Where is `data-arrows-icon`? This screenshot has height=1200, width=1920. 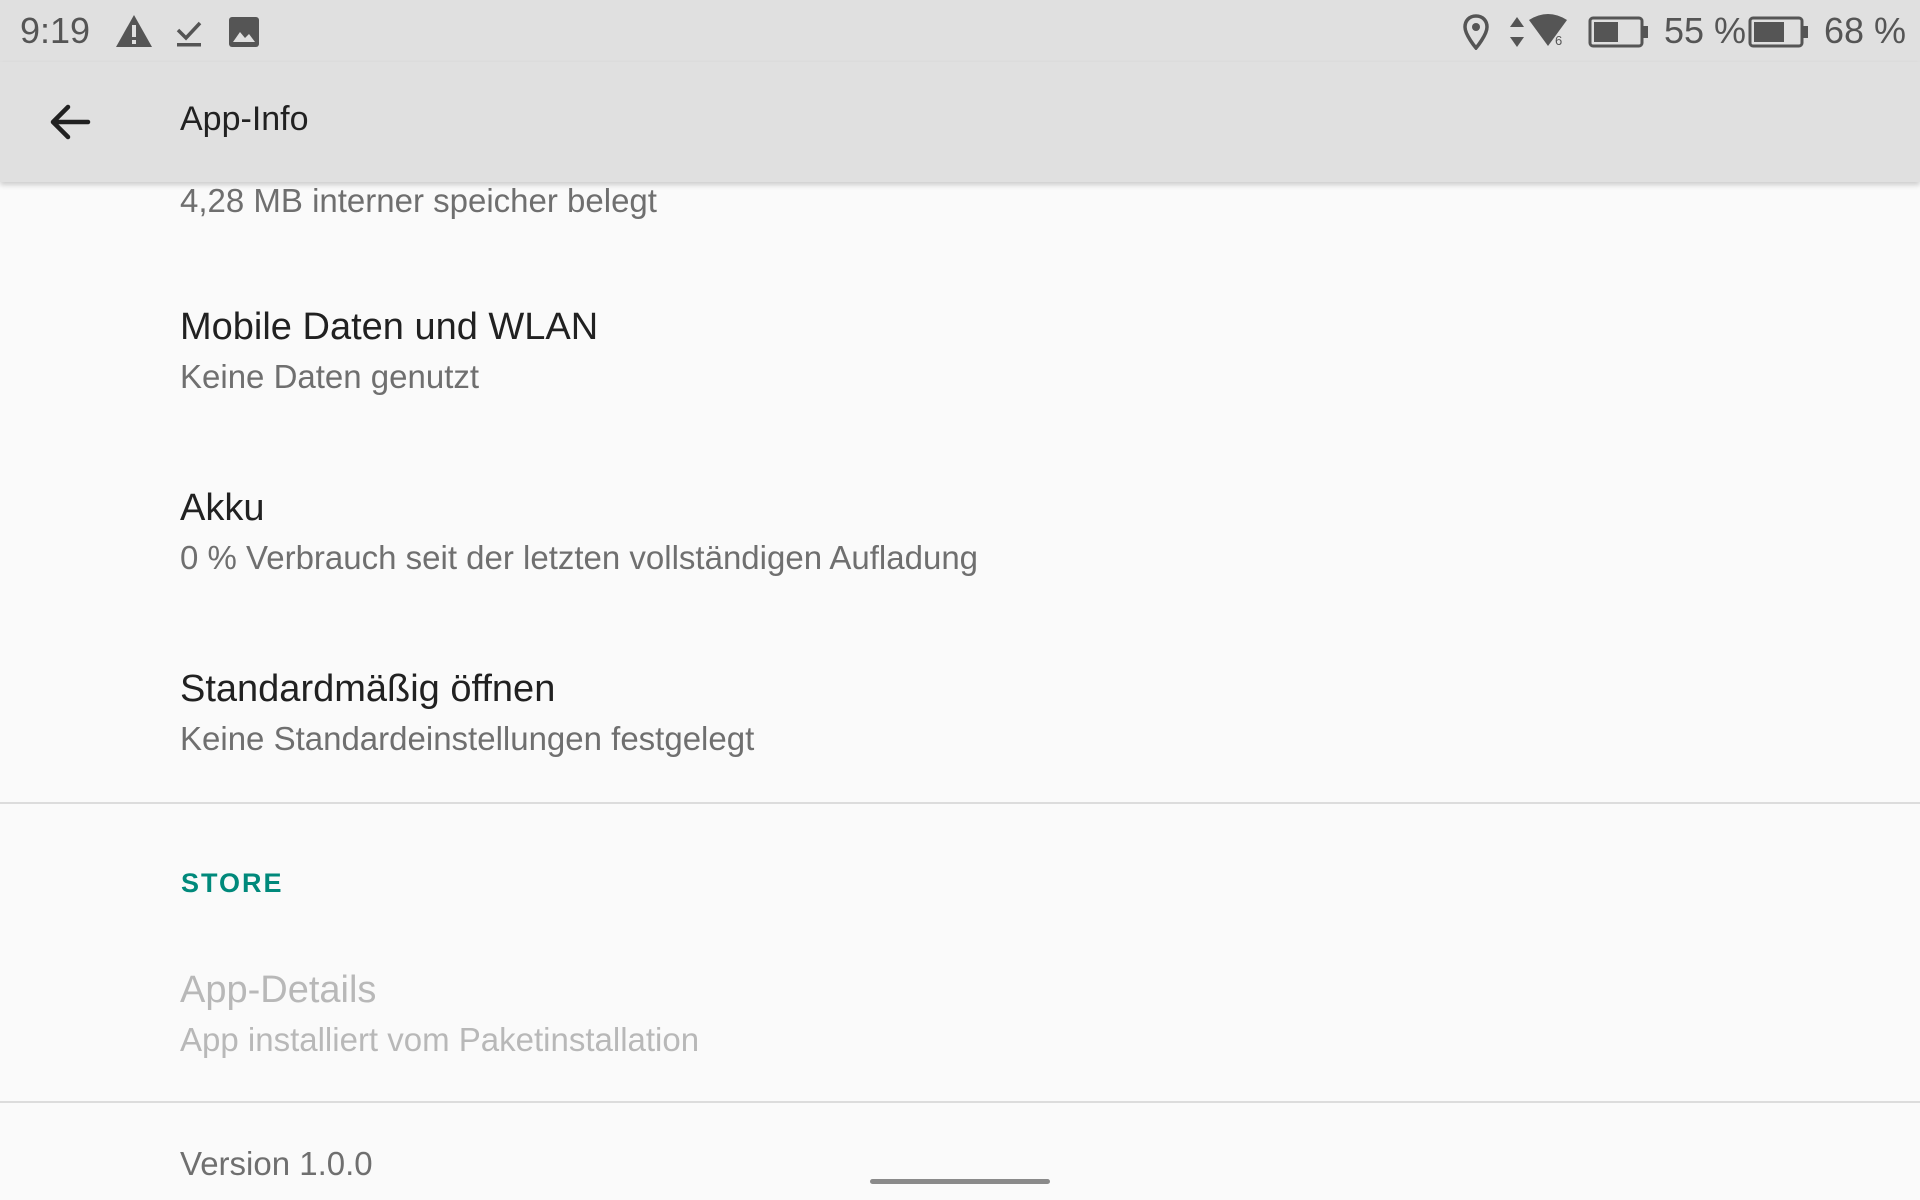 data-arrows-icon is located at coordinates (1517, 32).